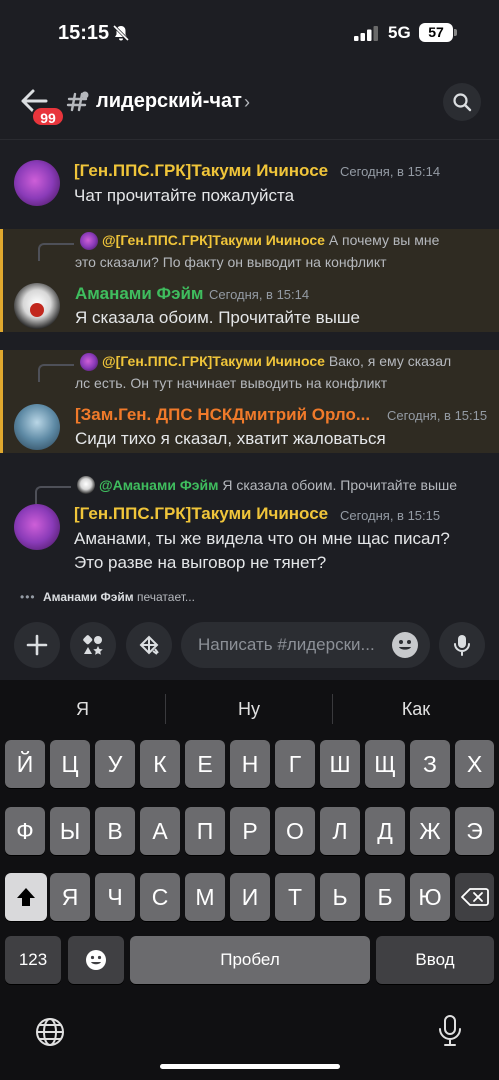 This screenshot has height=1080, width=499. I want to click on key: Ц, so click(70, 764).